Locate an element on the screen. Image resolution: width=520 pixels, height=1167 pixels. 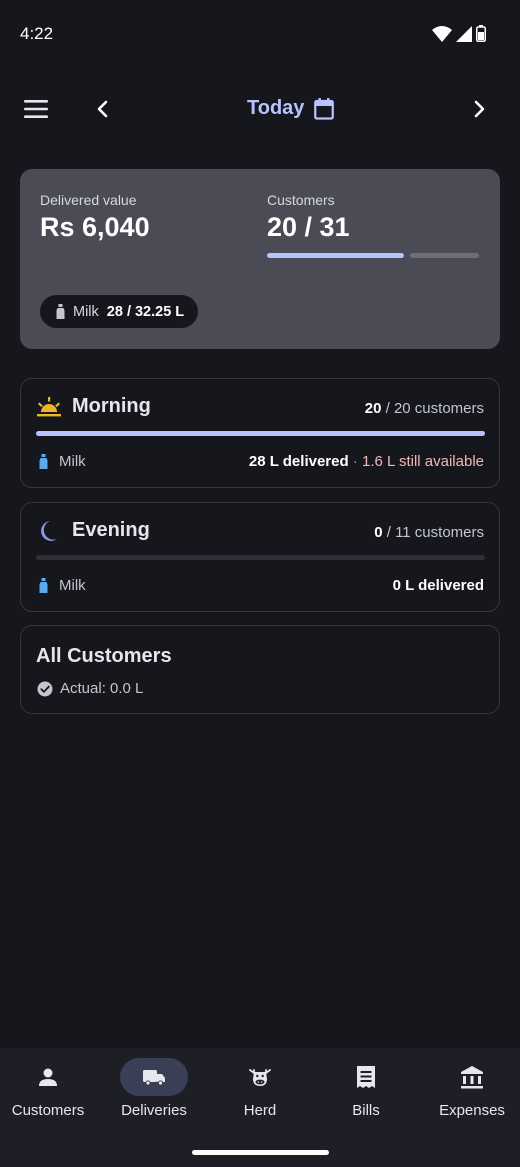
truck-icon is located at coordinates (154, 1078).